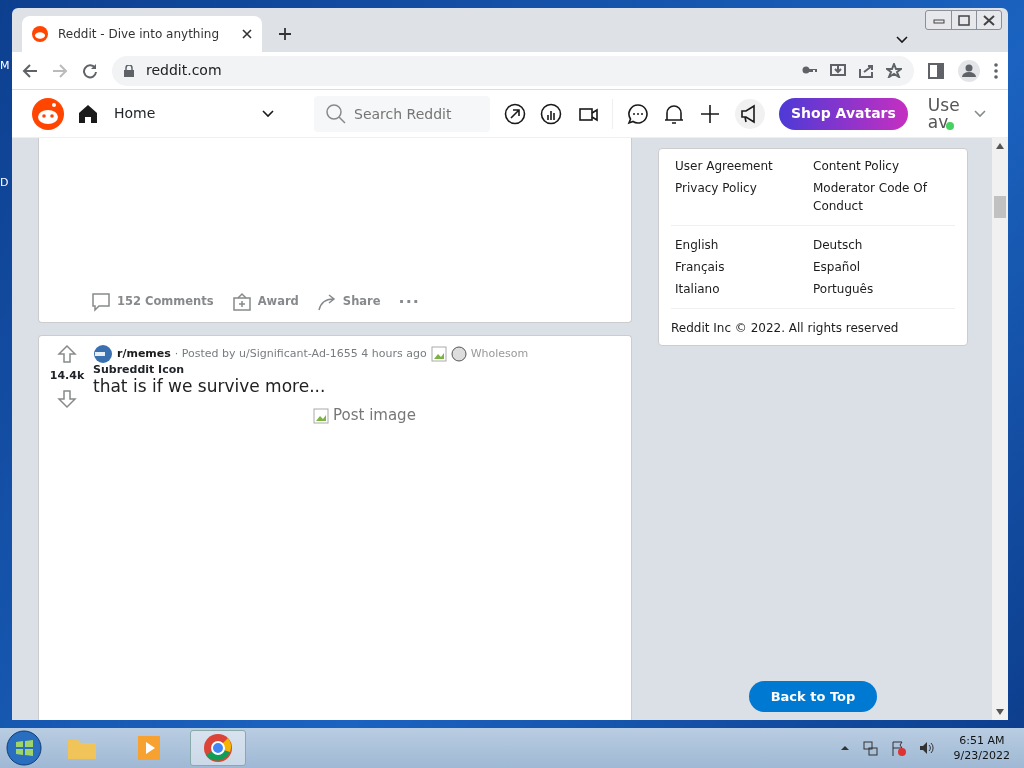 This screenshot has width=1024, height=768. I want to click on policy-link: Moderator Code Of Conduct, so click(882, 197).